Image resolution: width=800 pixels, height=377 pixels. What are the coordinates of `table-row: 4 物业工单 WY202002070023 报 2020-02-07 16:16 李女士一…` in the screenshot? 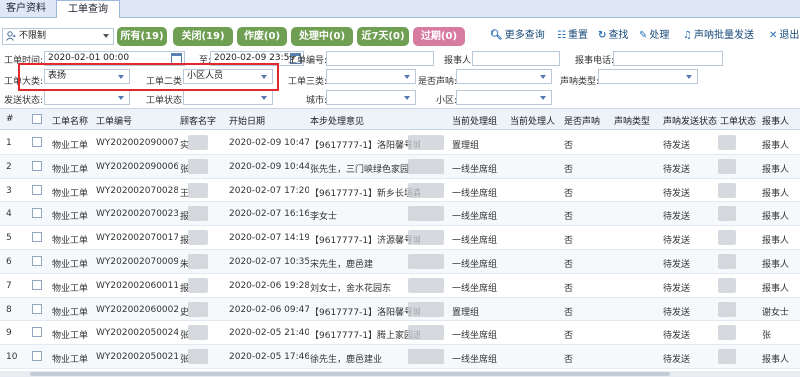 It's located at (400, 214).